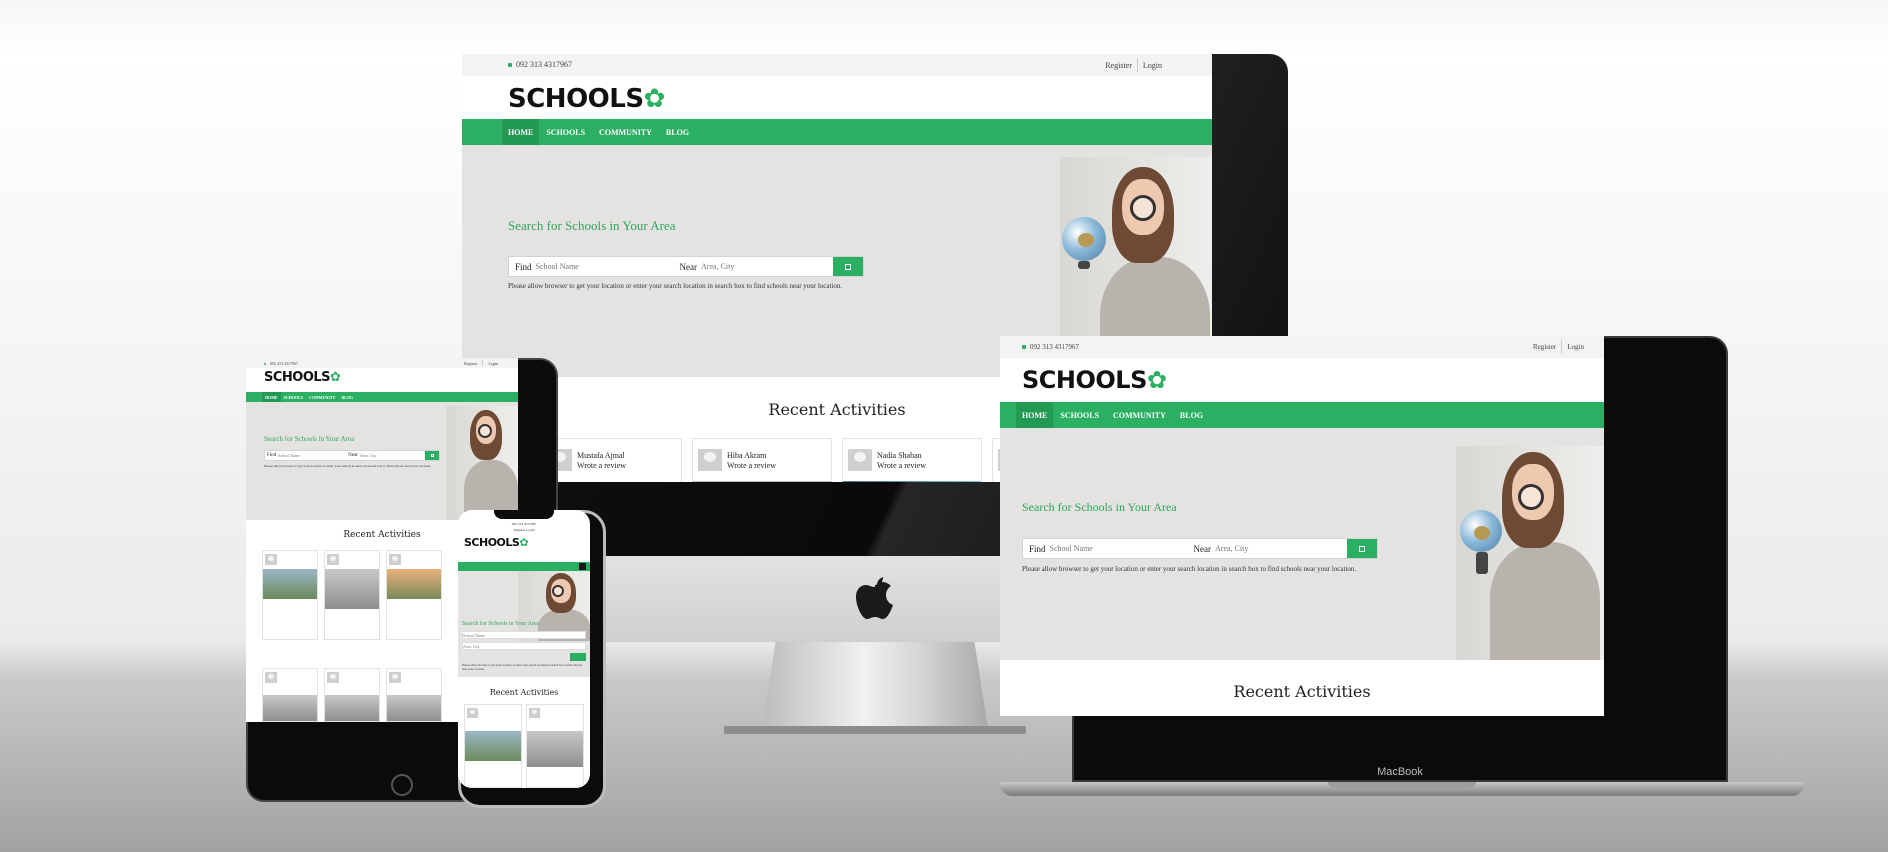 The width and height of the screenshot is (1888, 852). What do you see at coordinates (747, 455) in the screenshot?
I see `activity-user: Hiba Akram` at bounding box center [747, 455].